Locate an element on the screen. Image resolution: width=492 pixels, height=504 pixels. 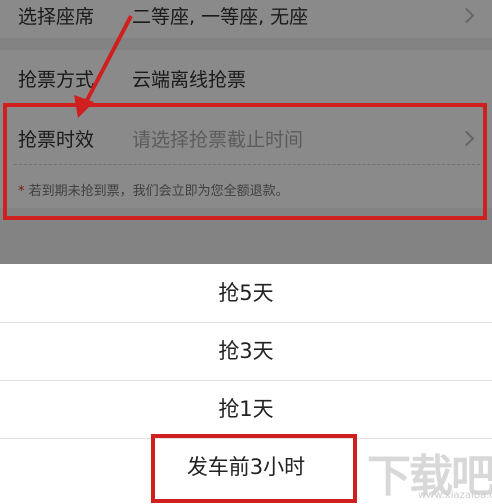
watermark-url: www.xiazaiba.com is located at coordinates (455, 495).